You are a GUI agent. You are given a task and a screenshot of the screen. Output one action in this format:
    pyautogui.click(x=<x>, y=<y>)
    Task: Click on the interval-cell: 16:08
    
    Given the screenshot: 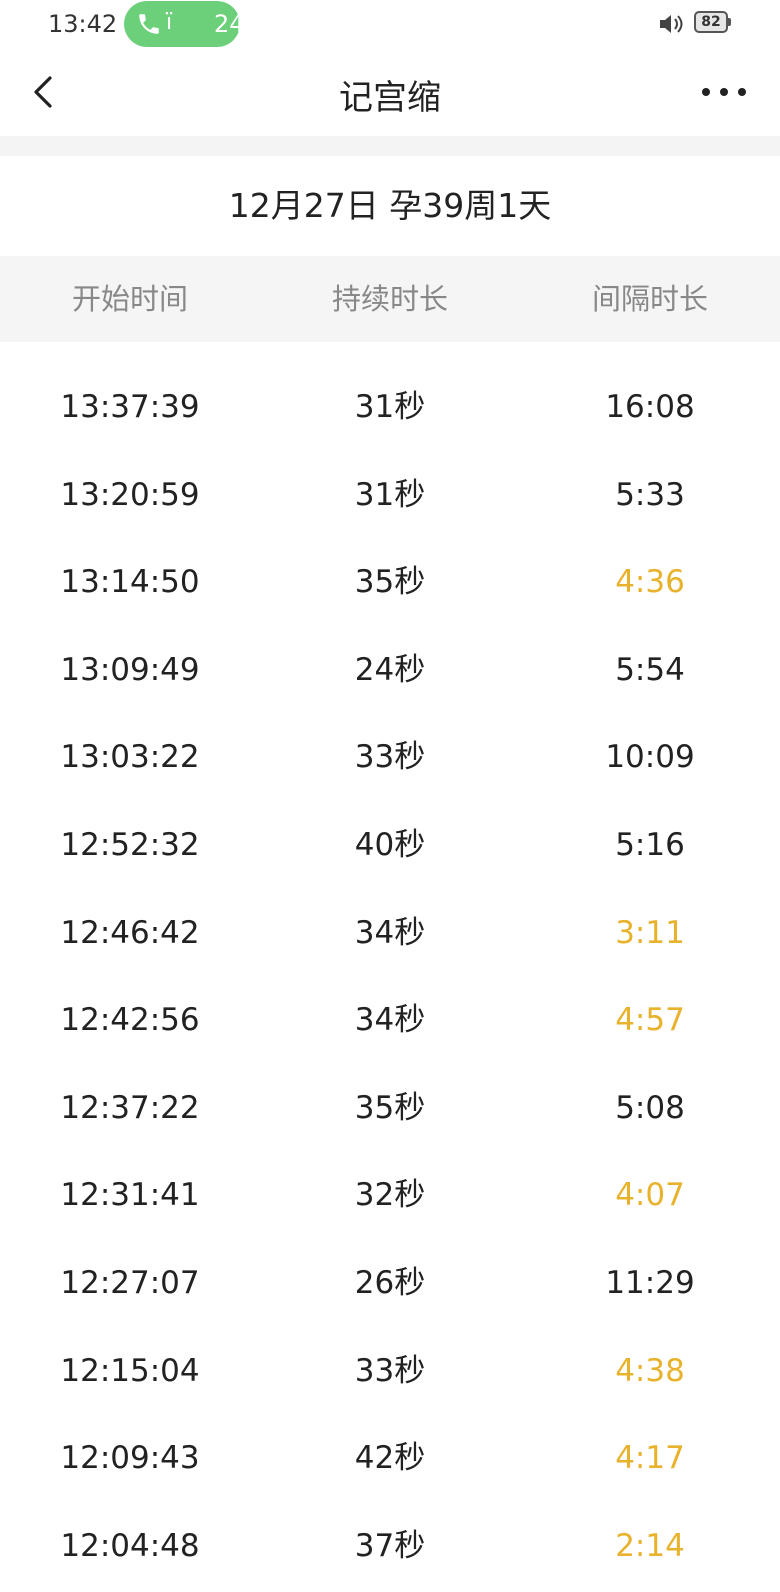 What is the action you would take?
    pyautogui.click(x=650, y=407)
    